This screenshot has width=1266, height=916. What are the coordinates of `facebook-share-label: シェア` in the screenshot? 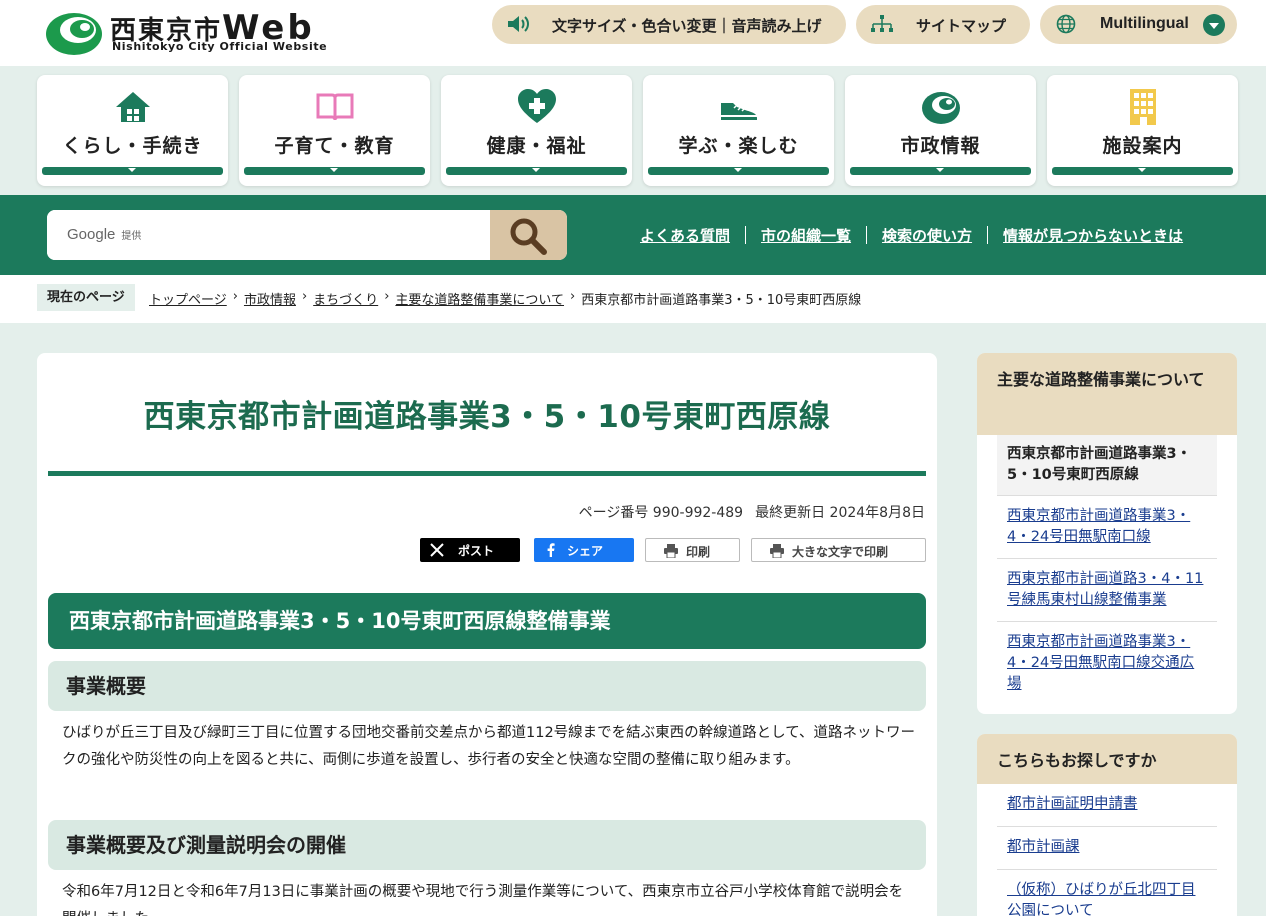 It's located at (585, 551).